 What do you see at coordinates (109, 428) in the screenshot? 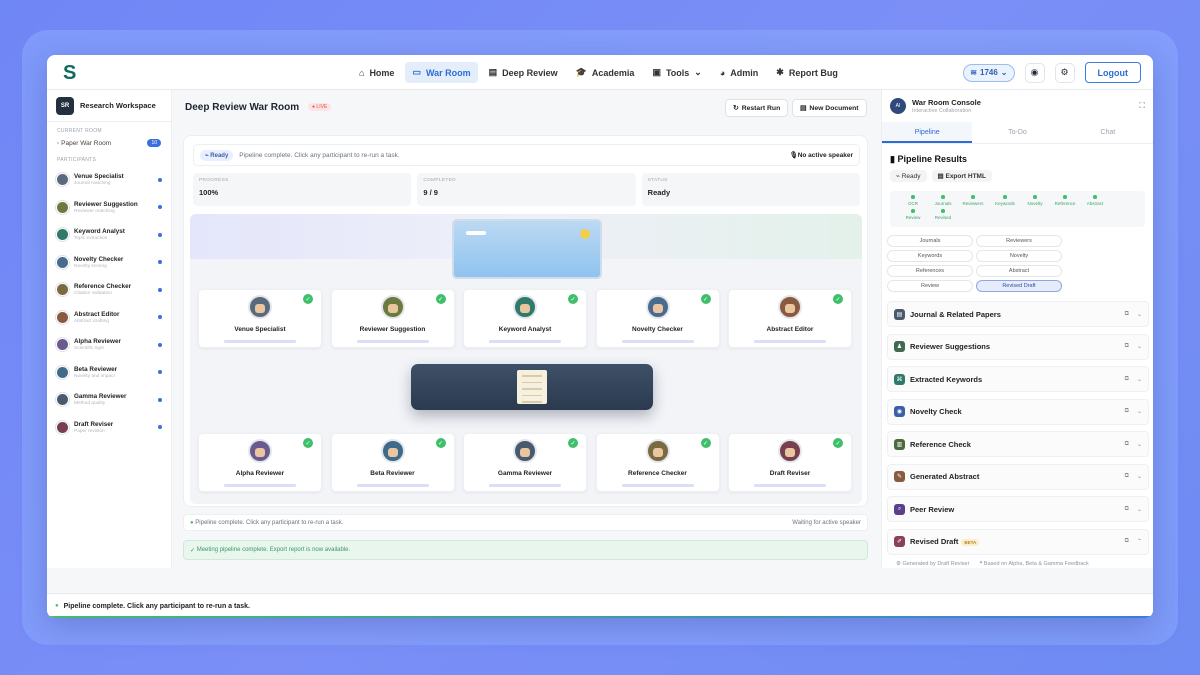
I see `participant-item: Draft Reviser Paper revision` at bounding box center [109, 428].